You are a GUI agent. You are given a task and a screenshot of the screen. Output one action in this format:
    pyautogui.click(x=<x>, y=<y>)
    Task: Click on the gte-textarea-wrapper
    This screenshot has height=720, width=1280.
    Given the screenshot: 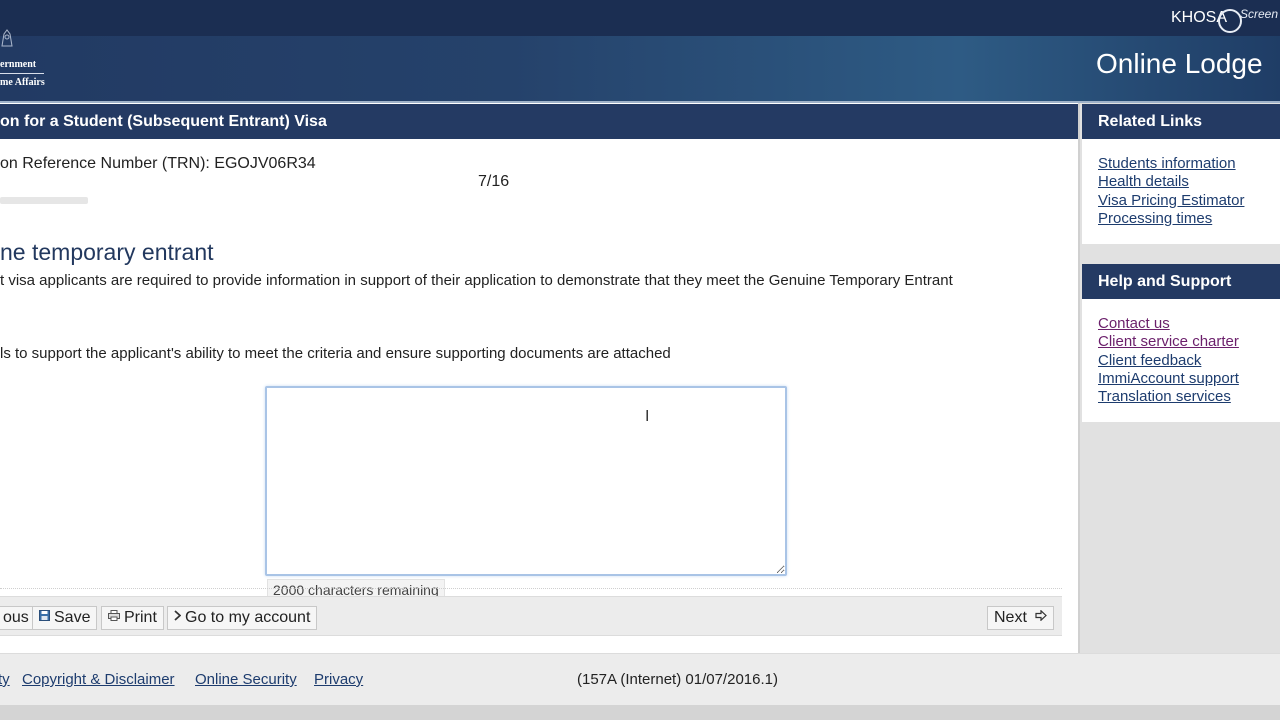 What is the action you would take?
    pyautogui.click(x=526, y=481)
    